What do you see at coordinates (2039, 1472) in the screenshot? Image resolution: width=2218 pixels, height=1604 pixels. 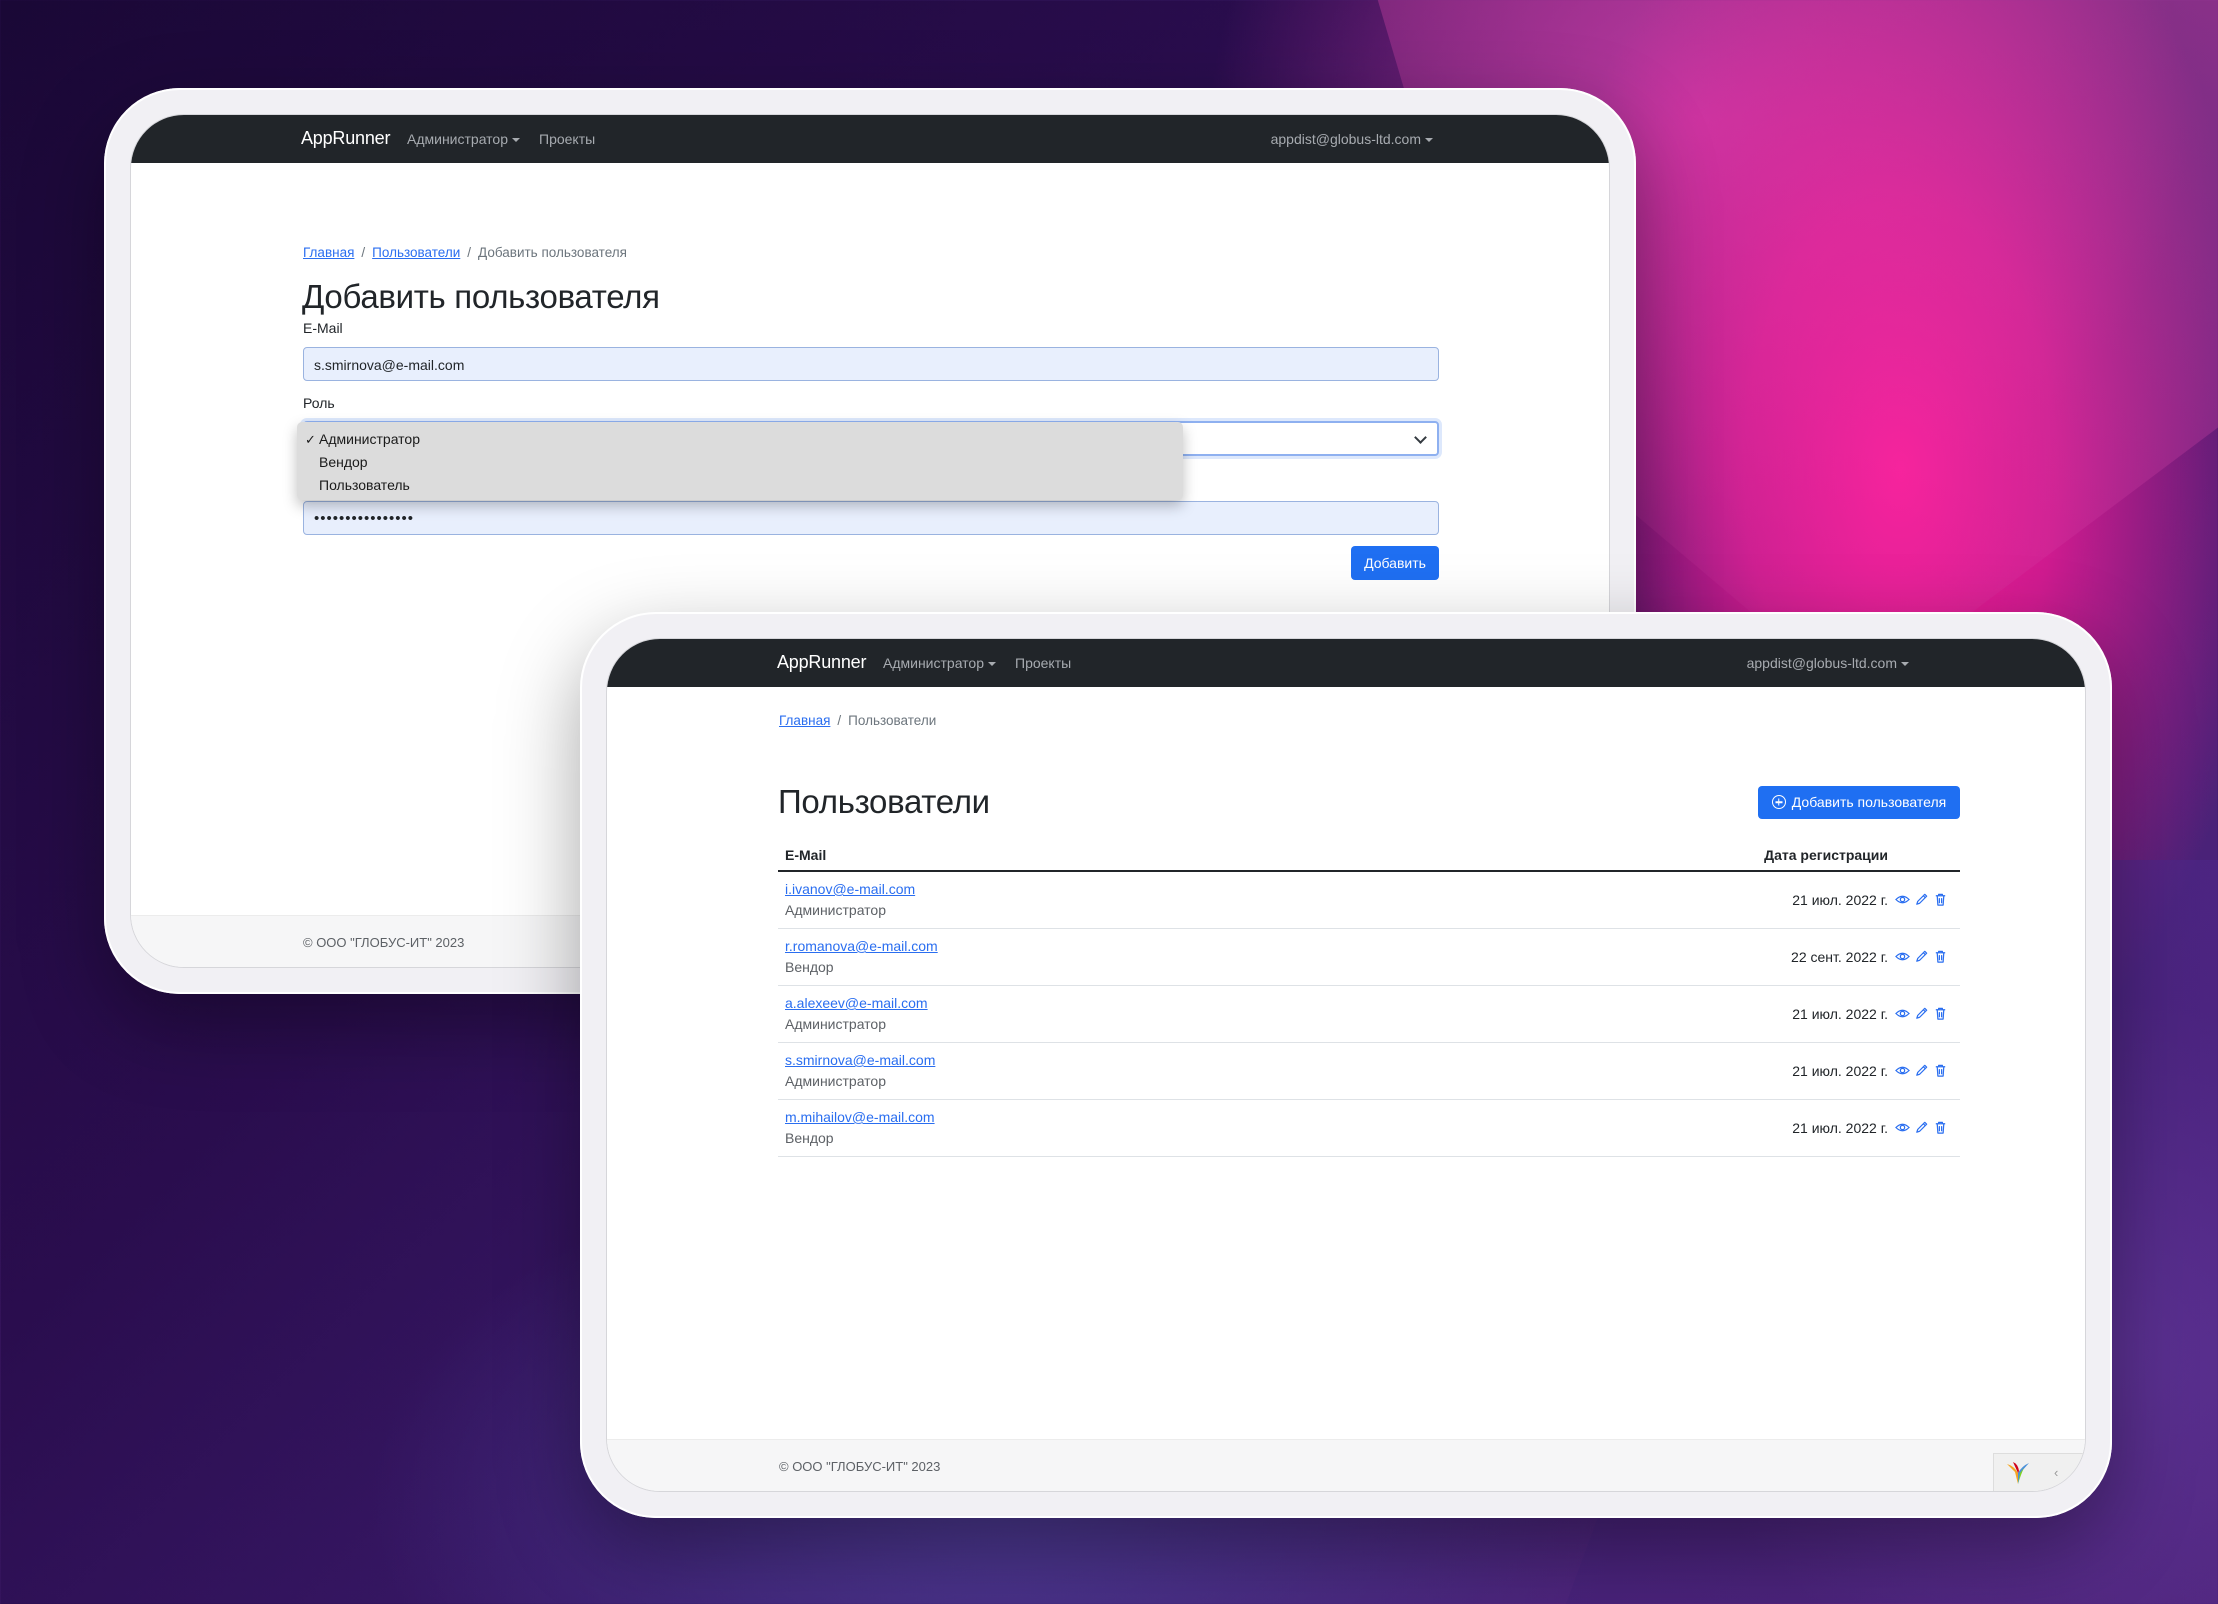 I see `debug-toolbar: ‹` at bounding box center [2039, 1472].